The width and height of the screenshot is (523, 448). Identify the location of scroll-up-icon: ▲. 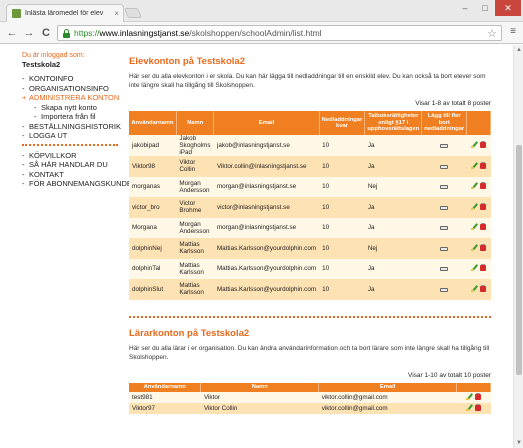
(519, 50).